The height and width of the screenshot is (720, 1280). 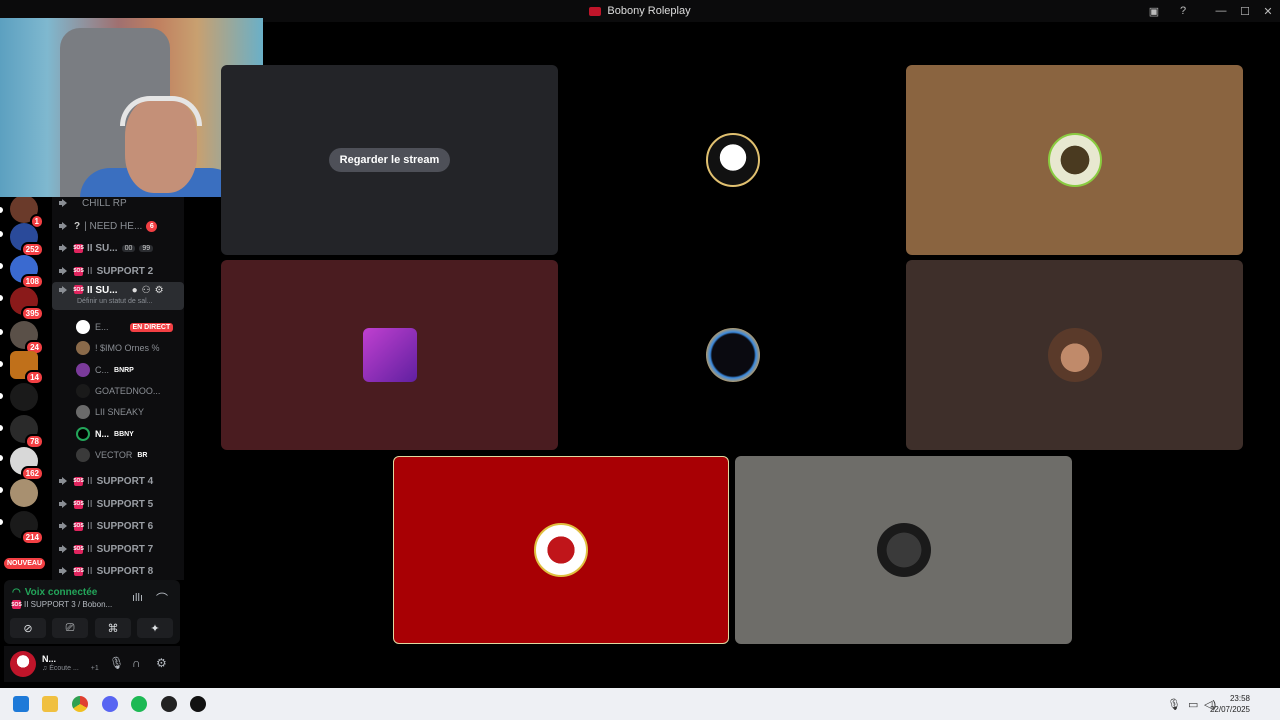 I want to click on chrome-icon, so click(x=80, y=704).